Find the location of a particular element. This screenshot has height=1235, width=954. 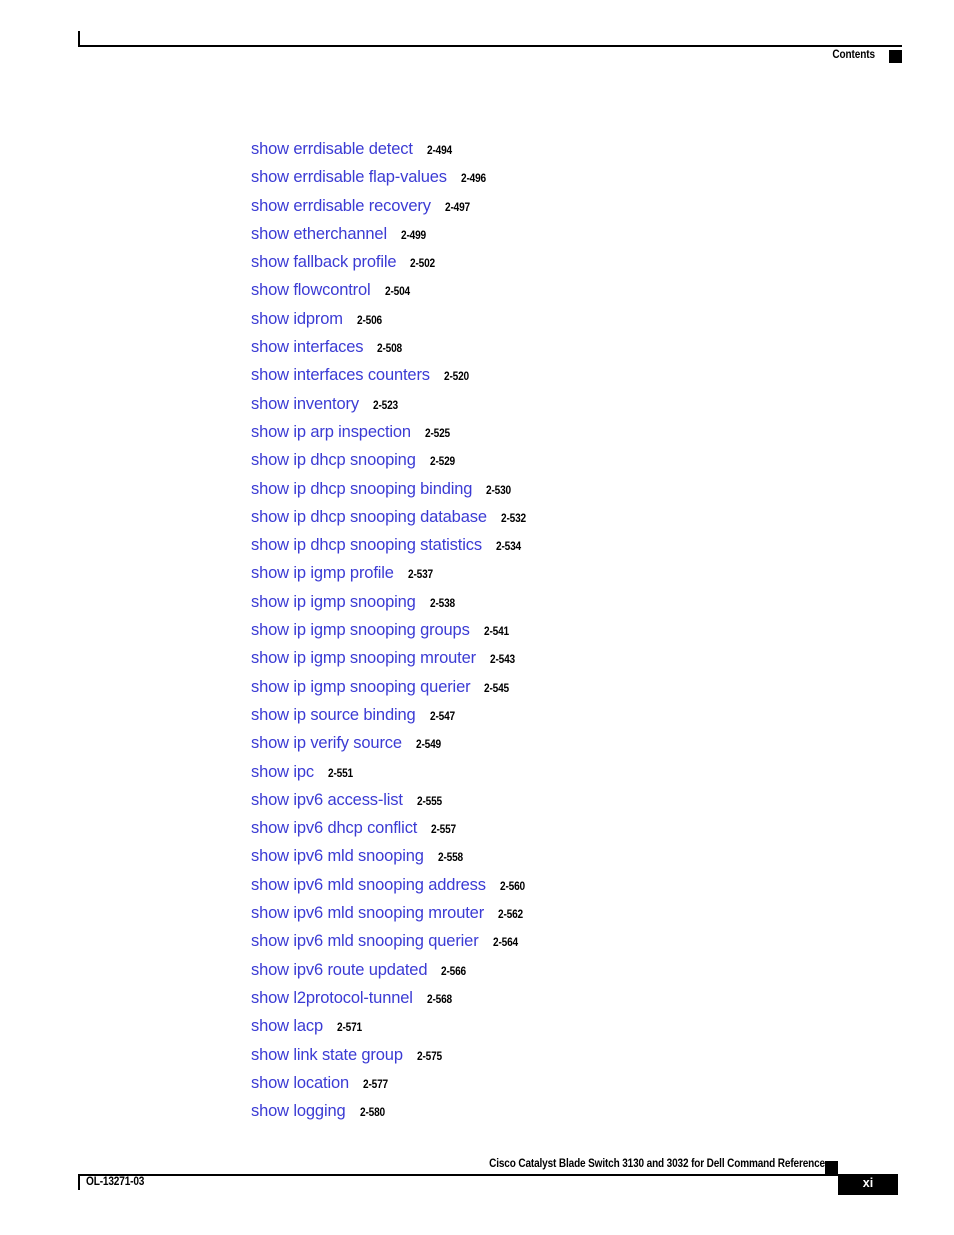

toc-entry: show inventory 2-523 is located at coordinates (571, 404).